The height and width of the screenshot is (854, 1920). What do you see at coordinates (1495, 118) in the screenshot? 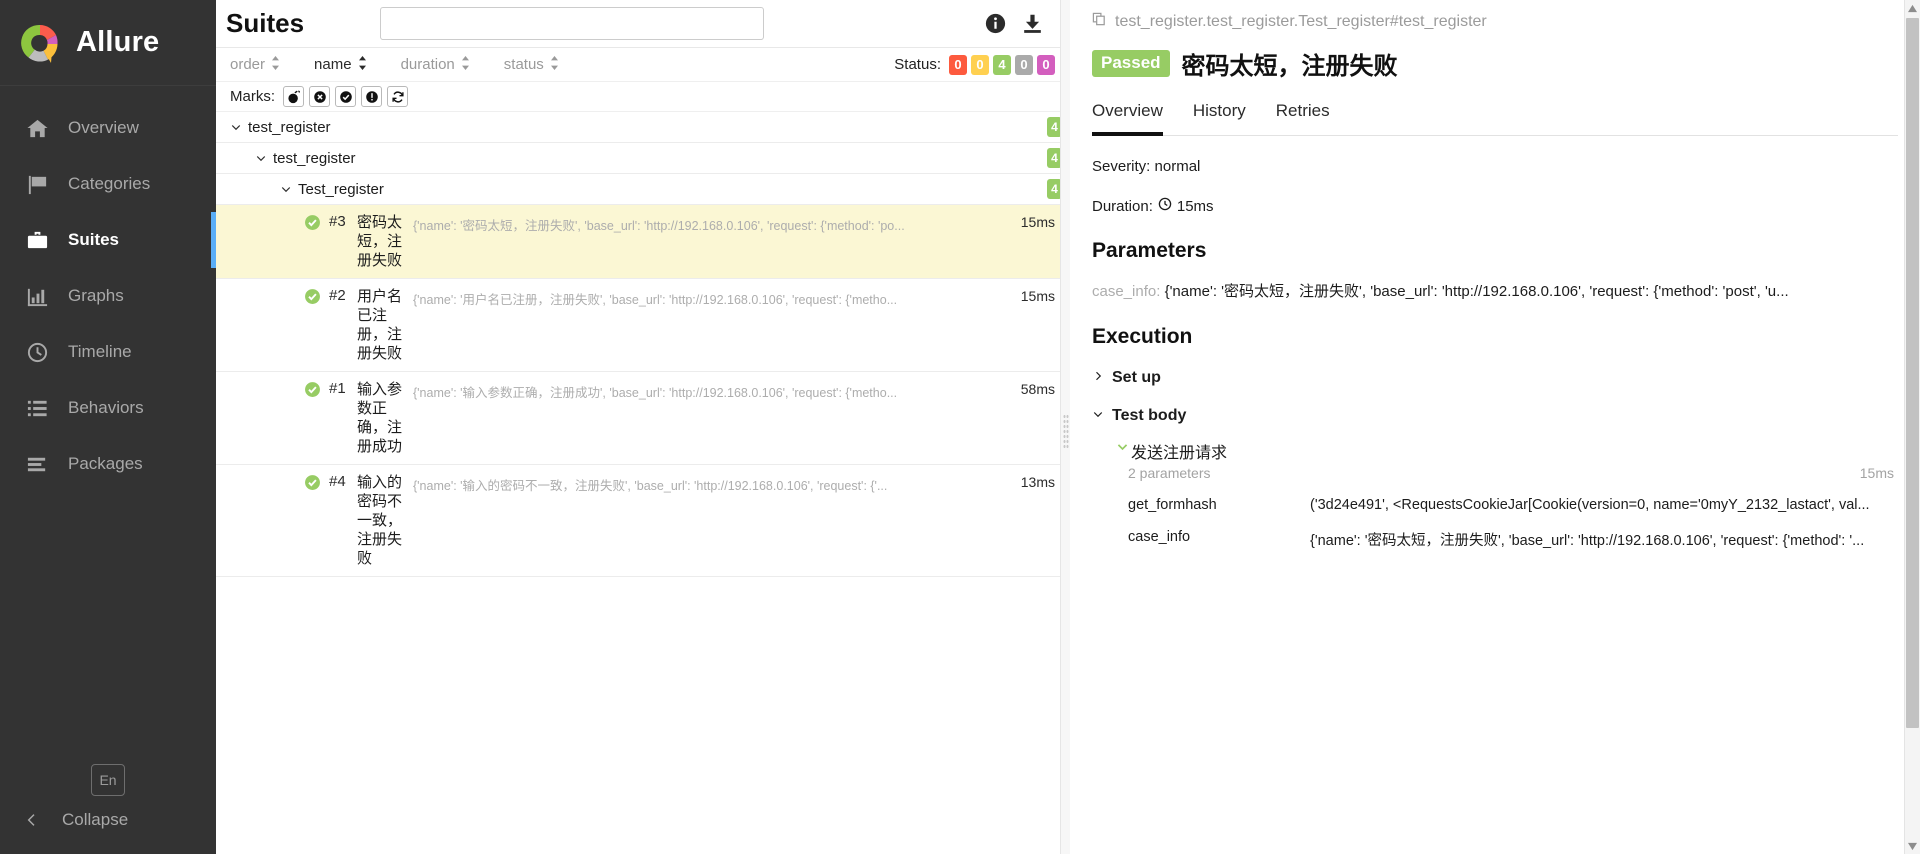
I see `detail-tabs: Overview History Retries` at bounding box center [1495, 118].